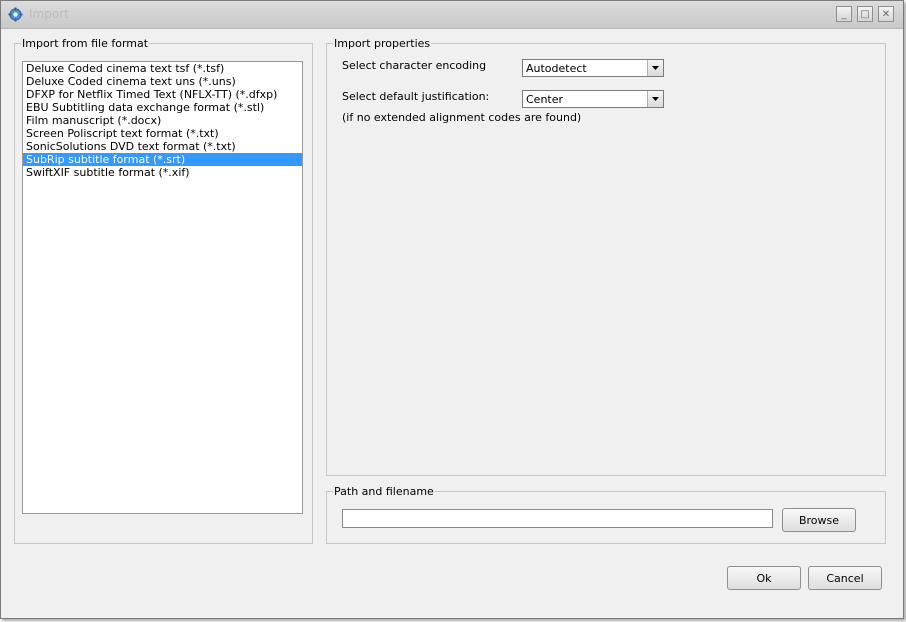 The height and width of the screenshot is (622, 906). I want to click on encoding-label: Select character encoding, so click(414, 65).